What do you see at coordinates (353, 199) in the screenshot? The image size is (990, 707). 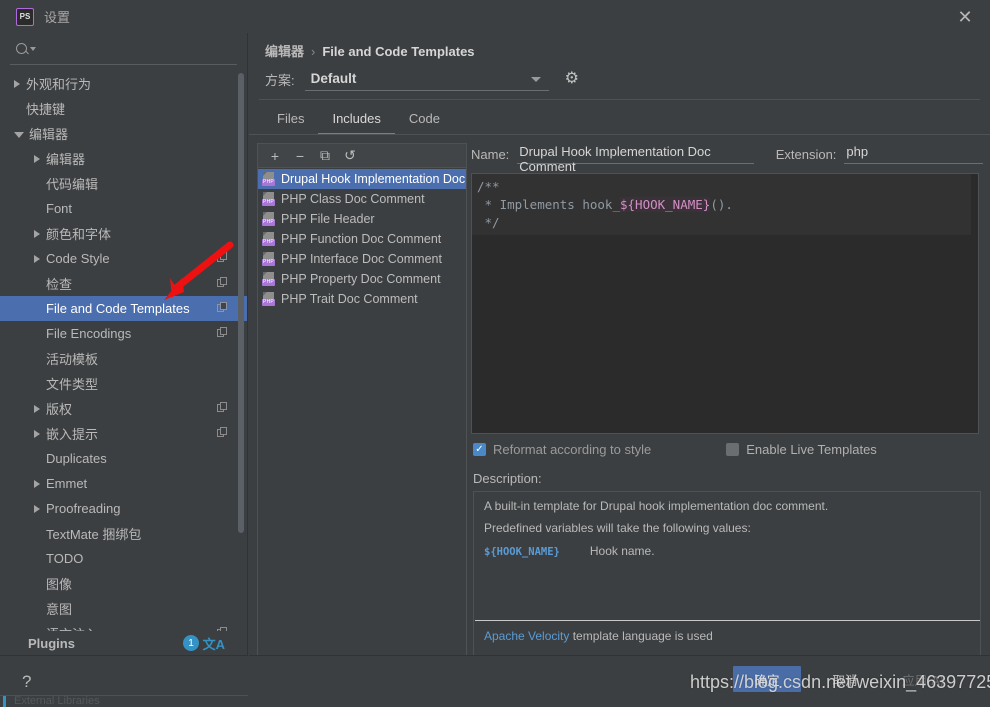 I see `template-list-item-label: PHP Class Doc Comment` at bounding box center [353, 199].